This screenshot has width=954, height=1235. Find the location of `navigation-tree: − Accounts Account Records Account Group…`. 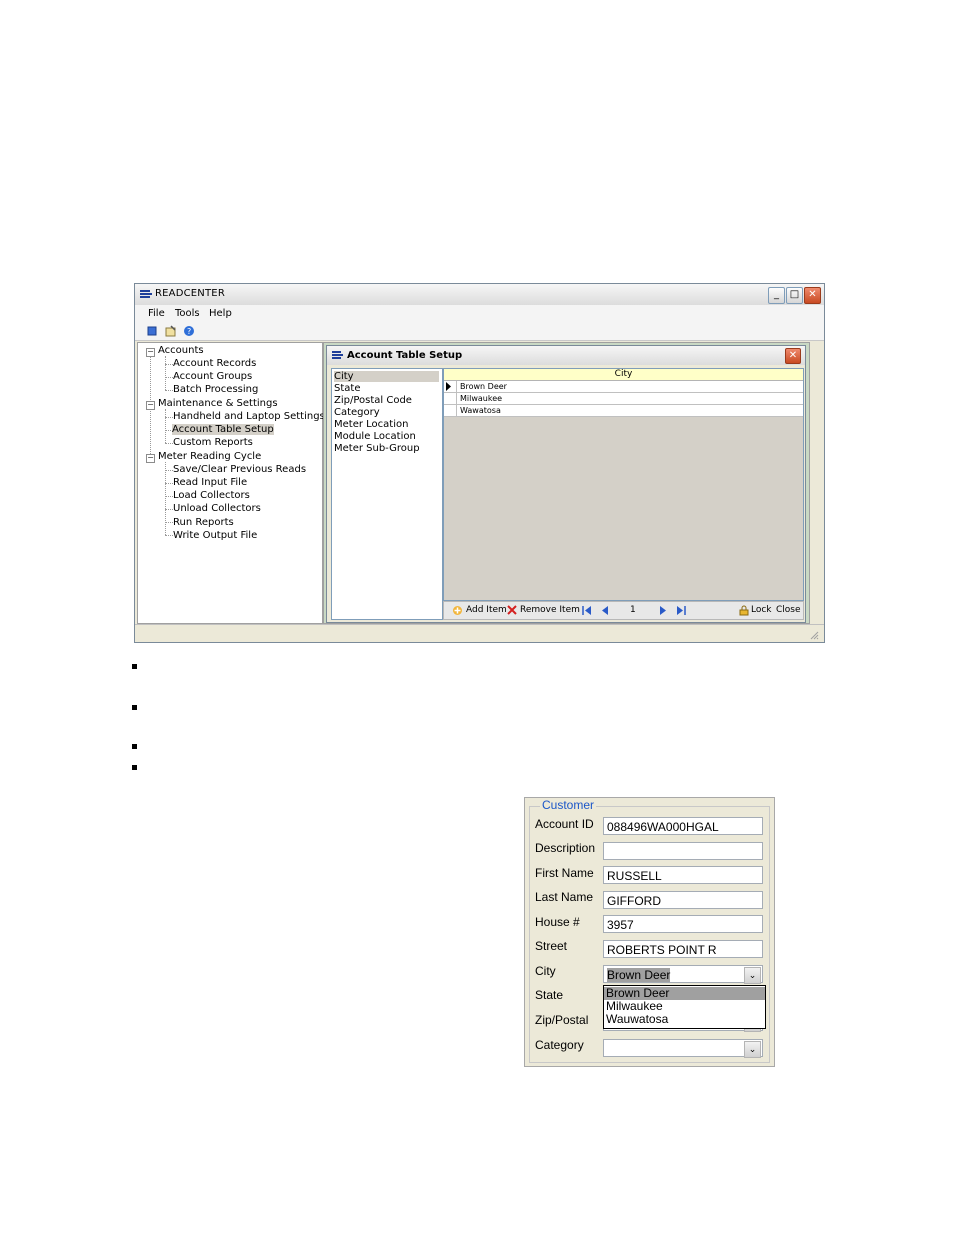

navigation-tree: − Accounts Account Records Account Group… is located at coordinates (231, 483).